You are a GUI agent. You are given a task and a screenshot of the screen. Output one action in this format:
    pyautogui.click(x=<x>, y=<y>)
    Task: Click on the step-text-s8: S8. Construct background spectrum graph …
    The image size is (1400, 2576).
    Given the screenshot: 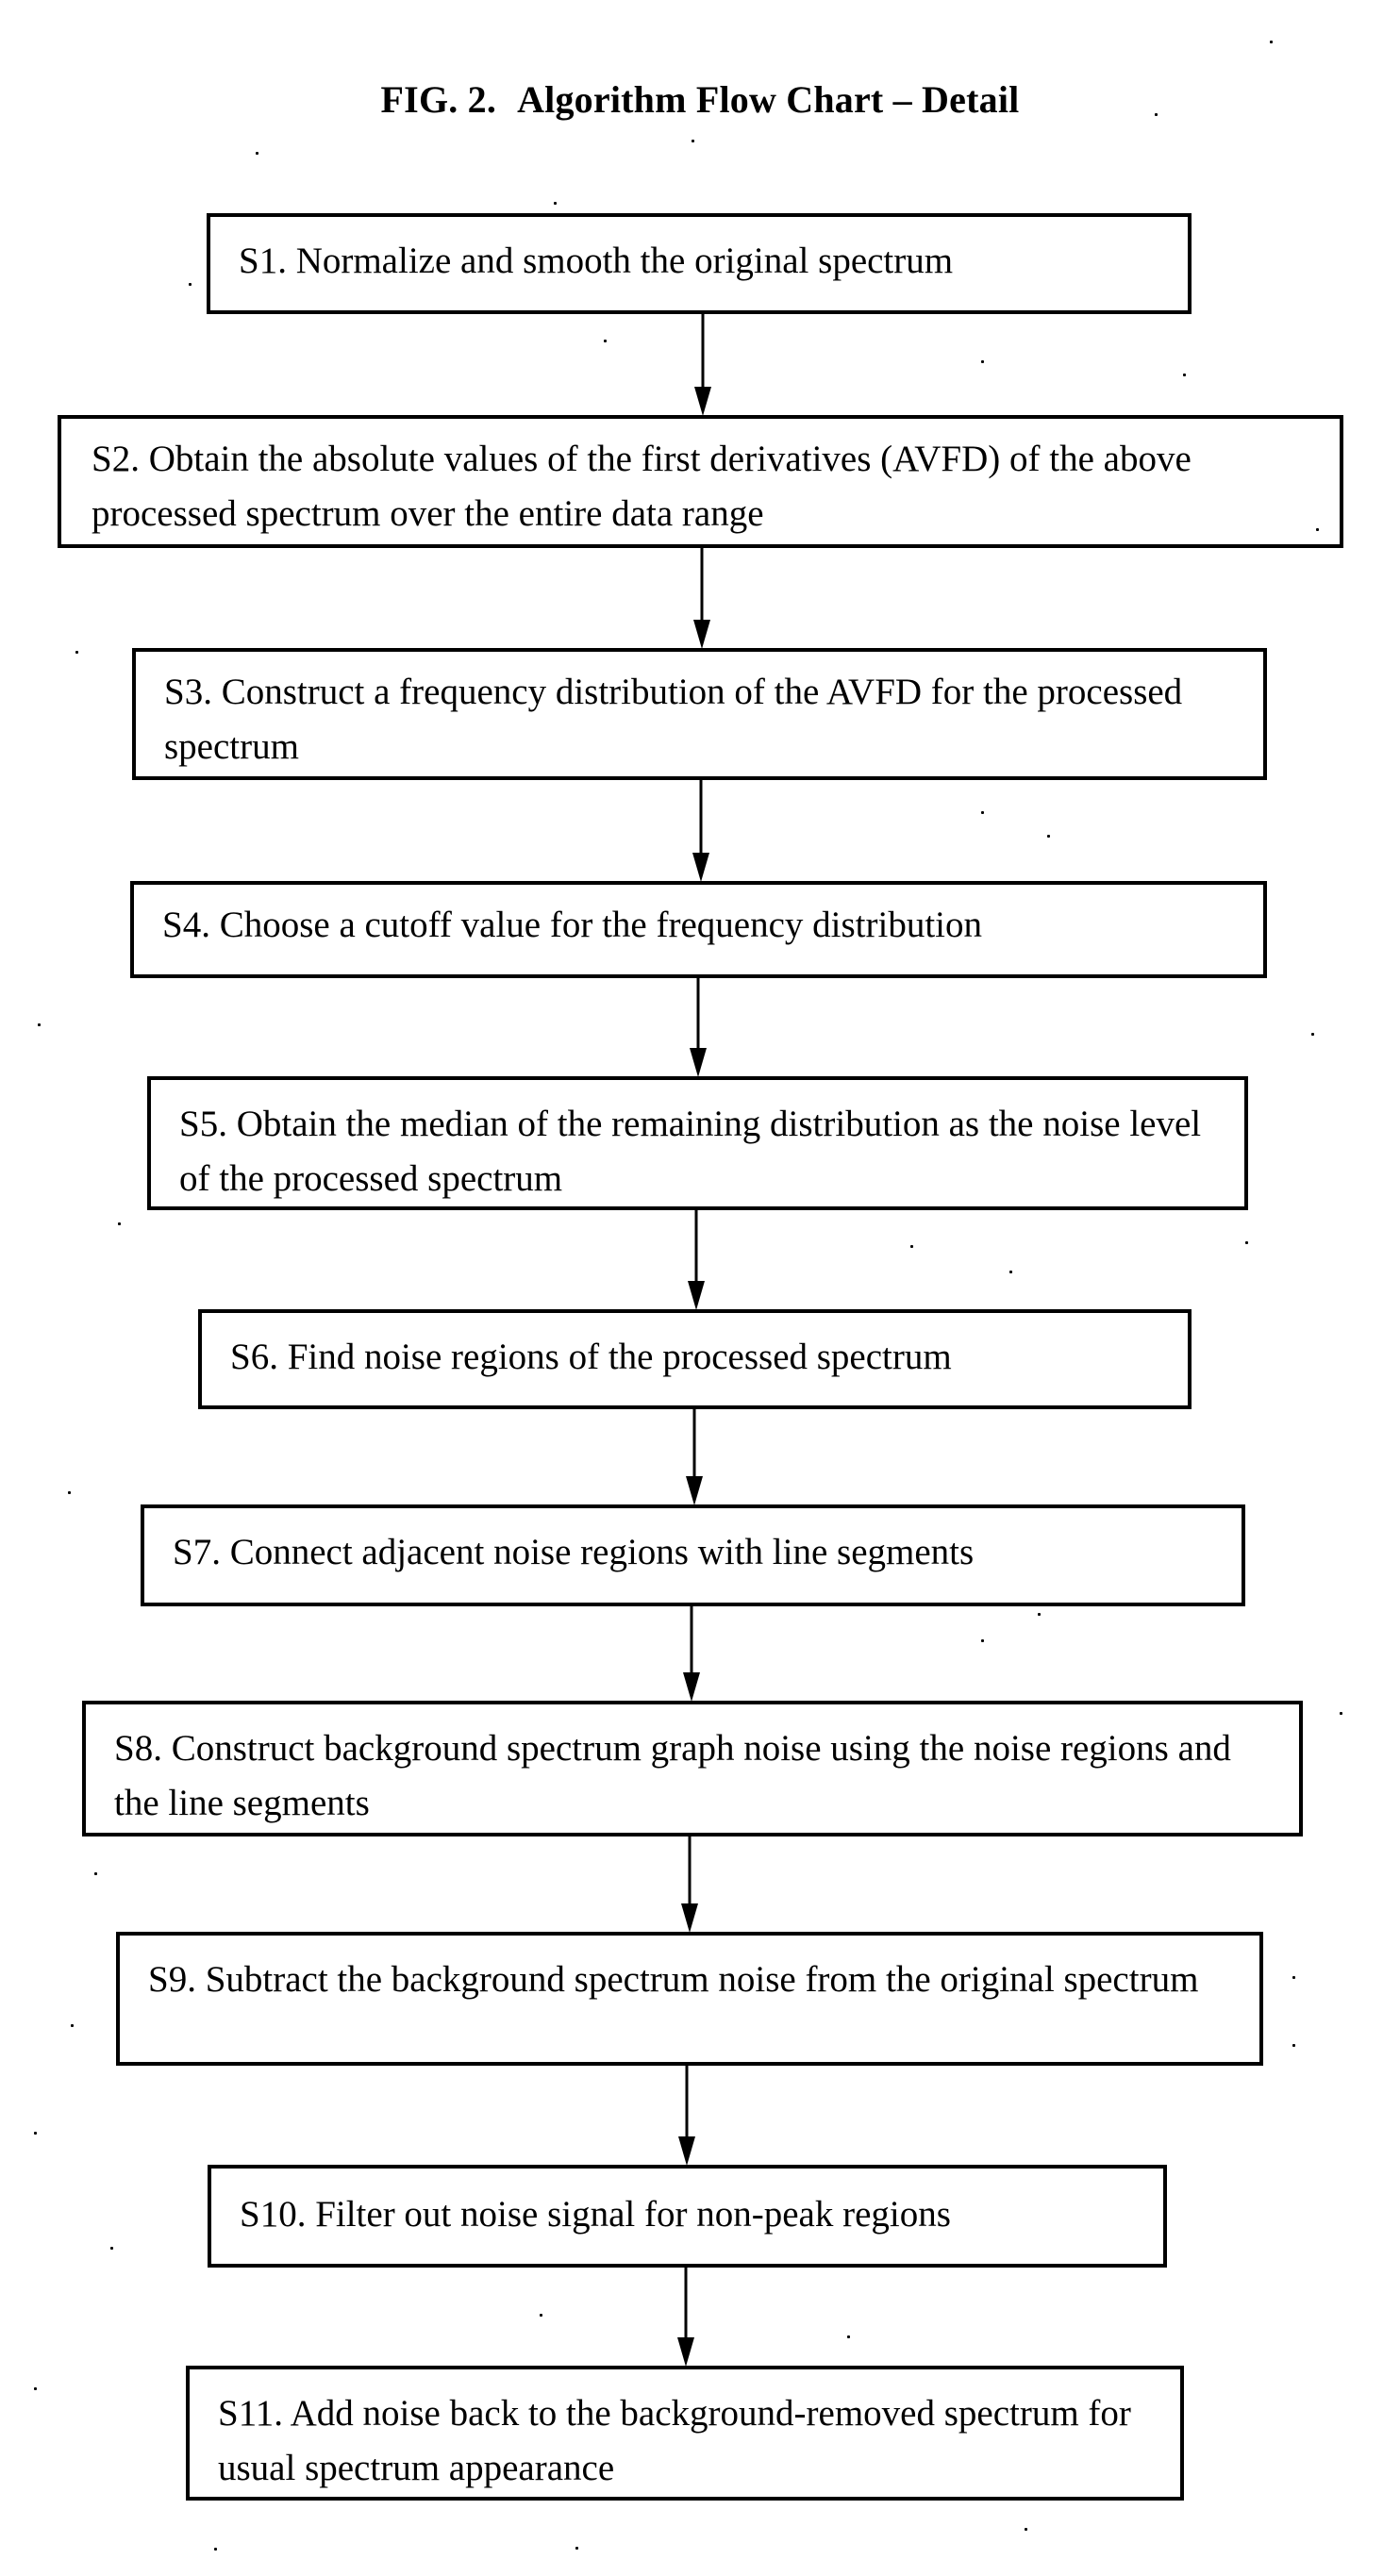 What is the action you would take?
    pyautogui.click(x=672, y=1775)
    